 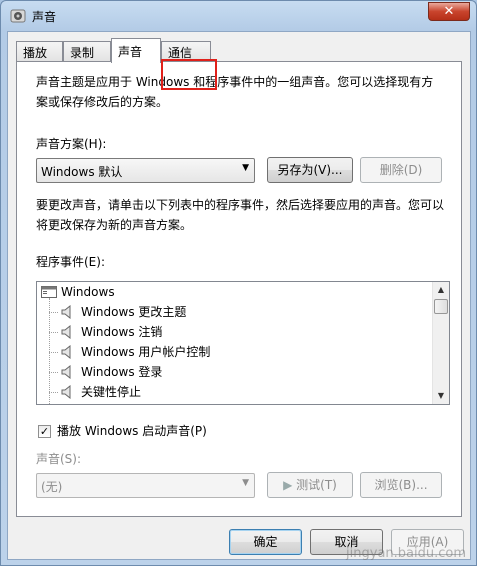 I want to click on list-item-label: Windows, so click(x=88, y=292).